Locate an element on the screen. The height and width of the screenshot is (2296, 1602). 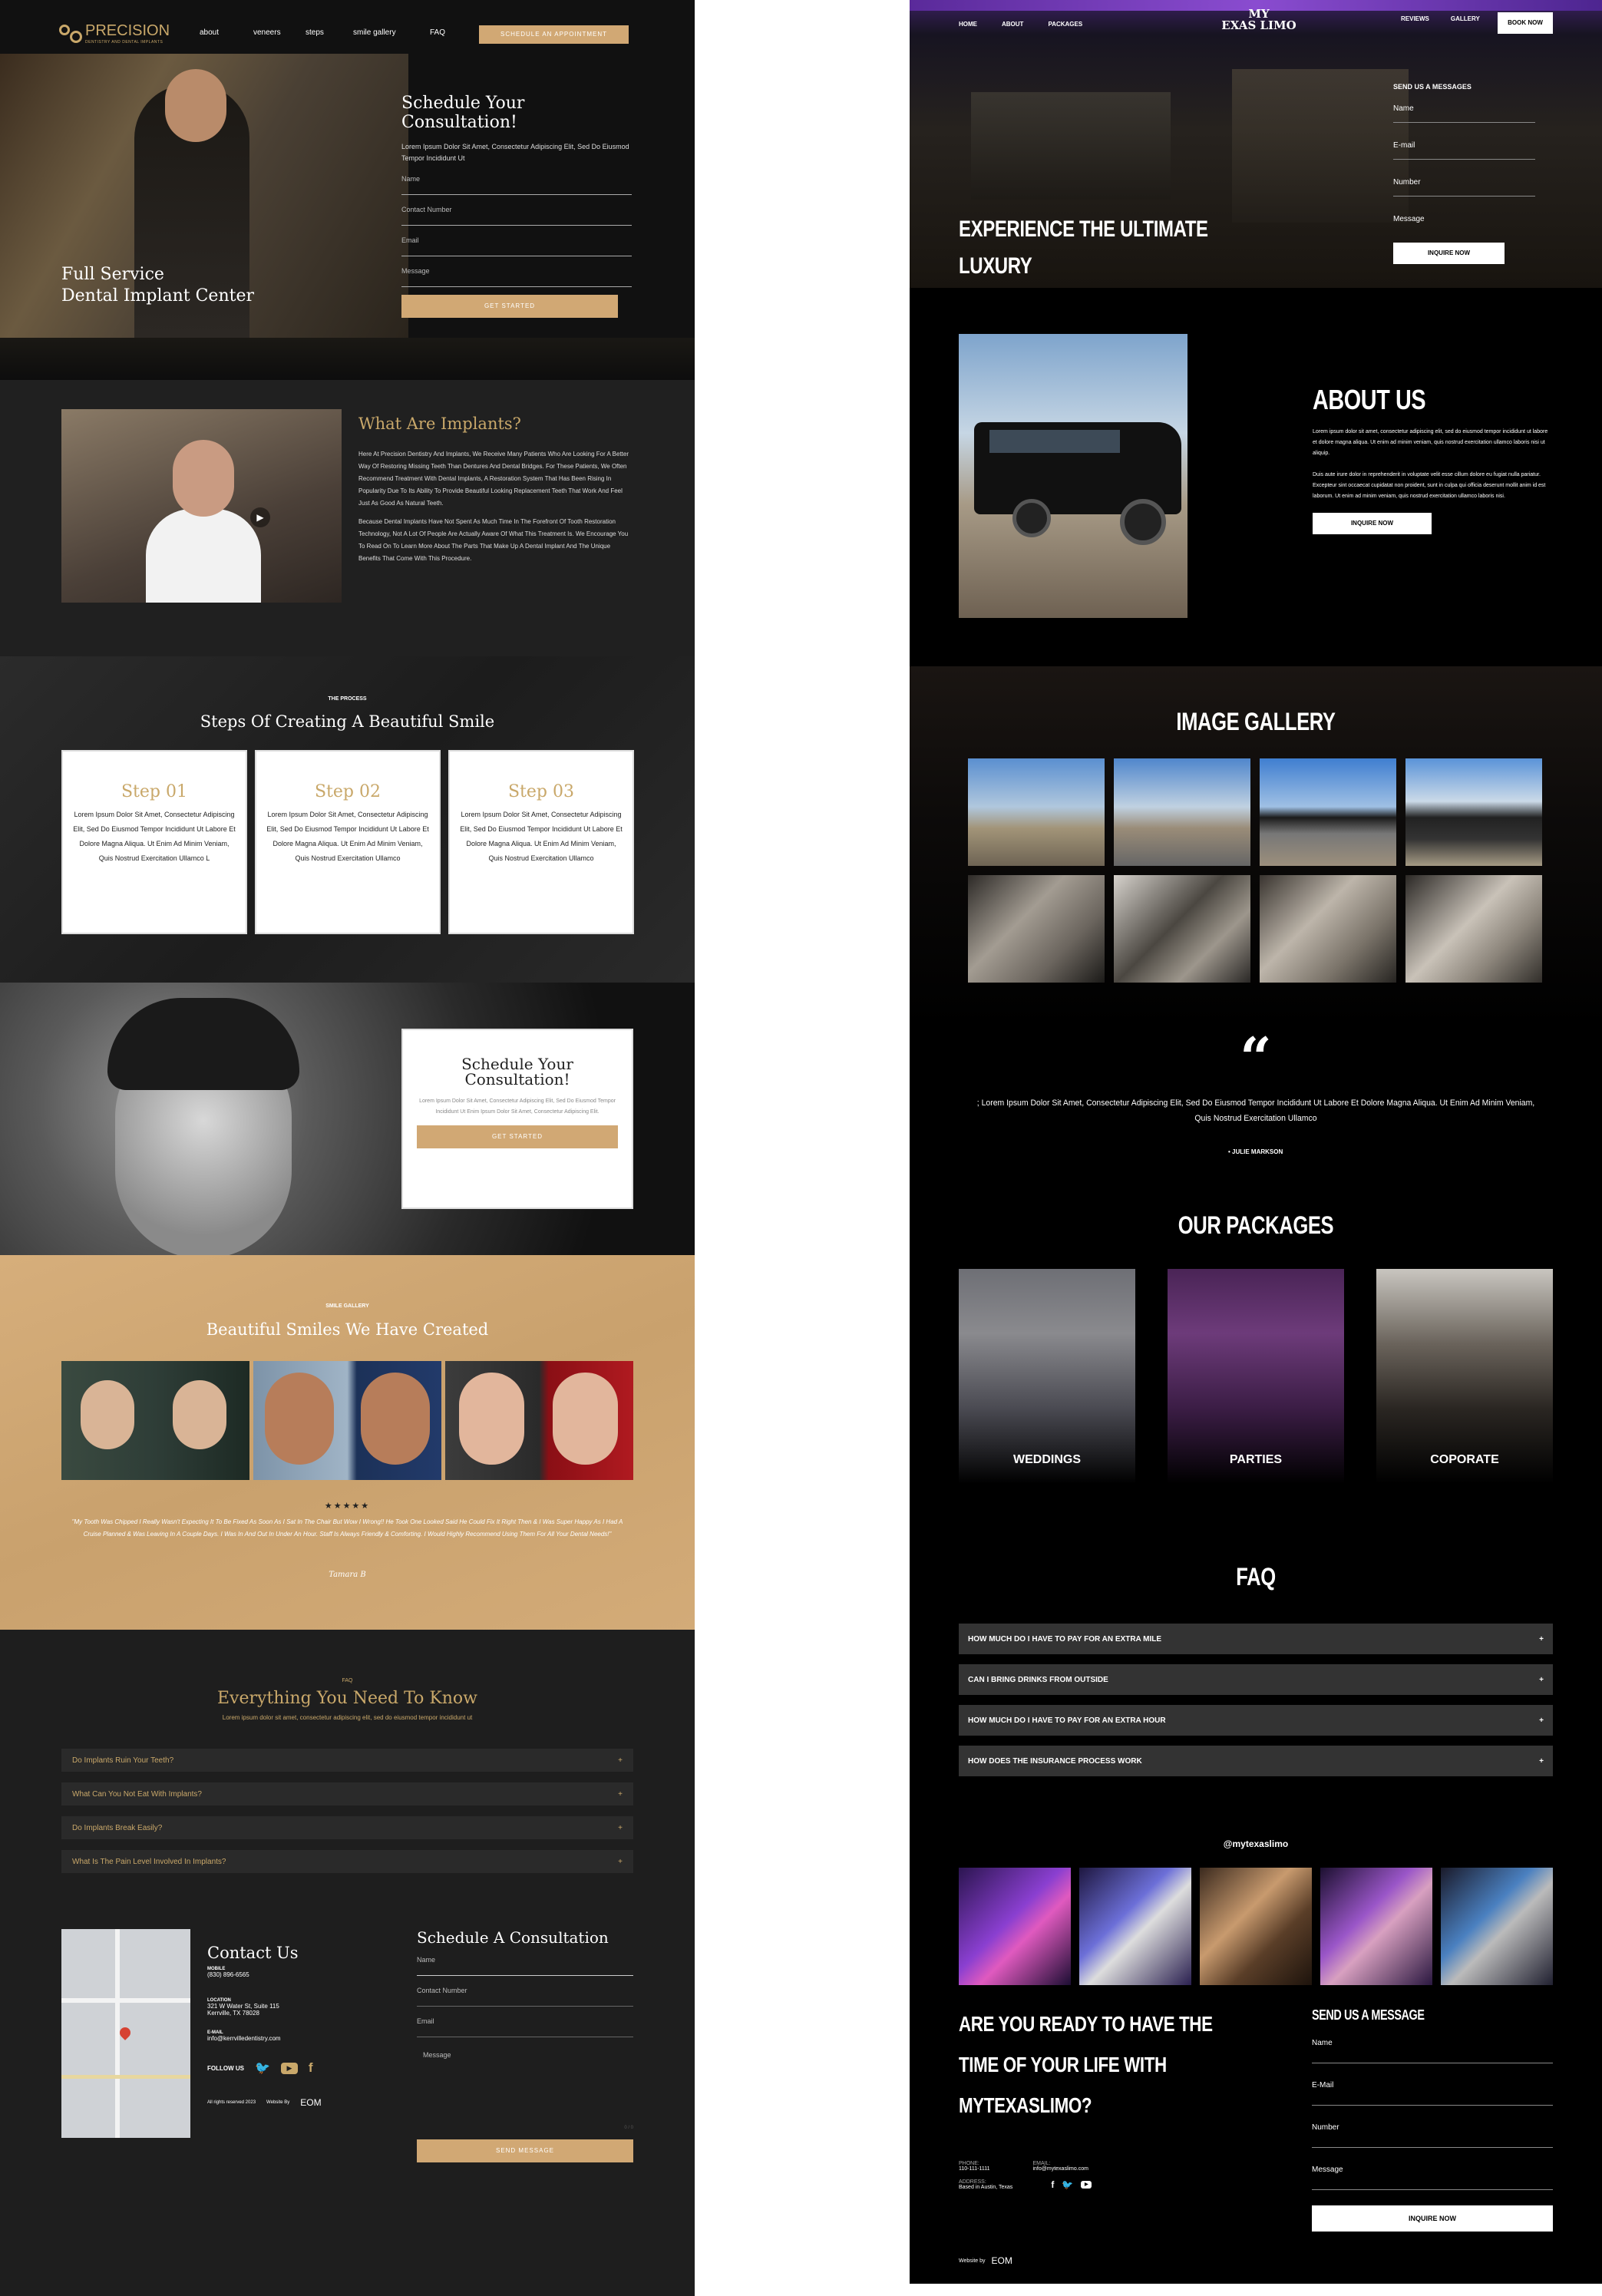
hero-caption: Full Service Dental Implant Center is located at coordinates (158, 285).